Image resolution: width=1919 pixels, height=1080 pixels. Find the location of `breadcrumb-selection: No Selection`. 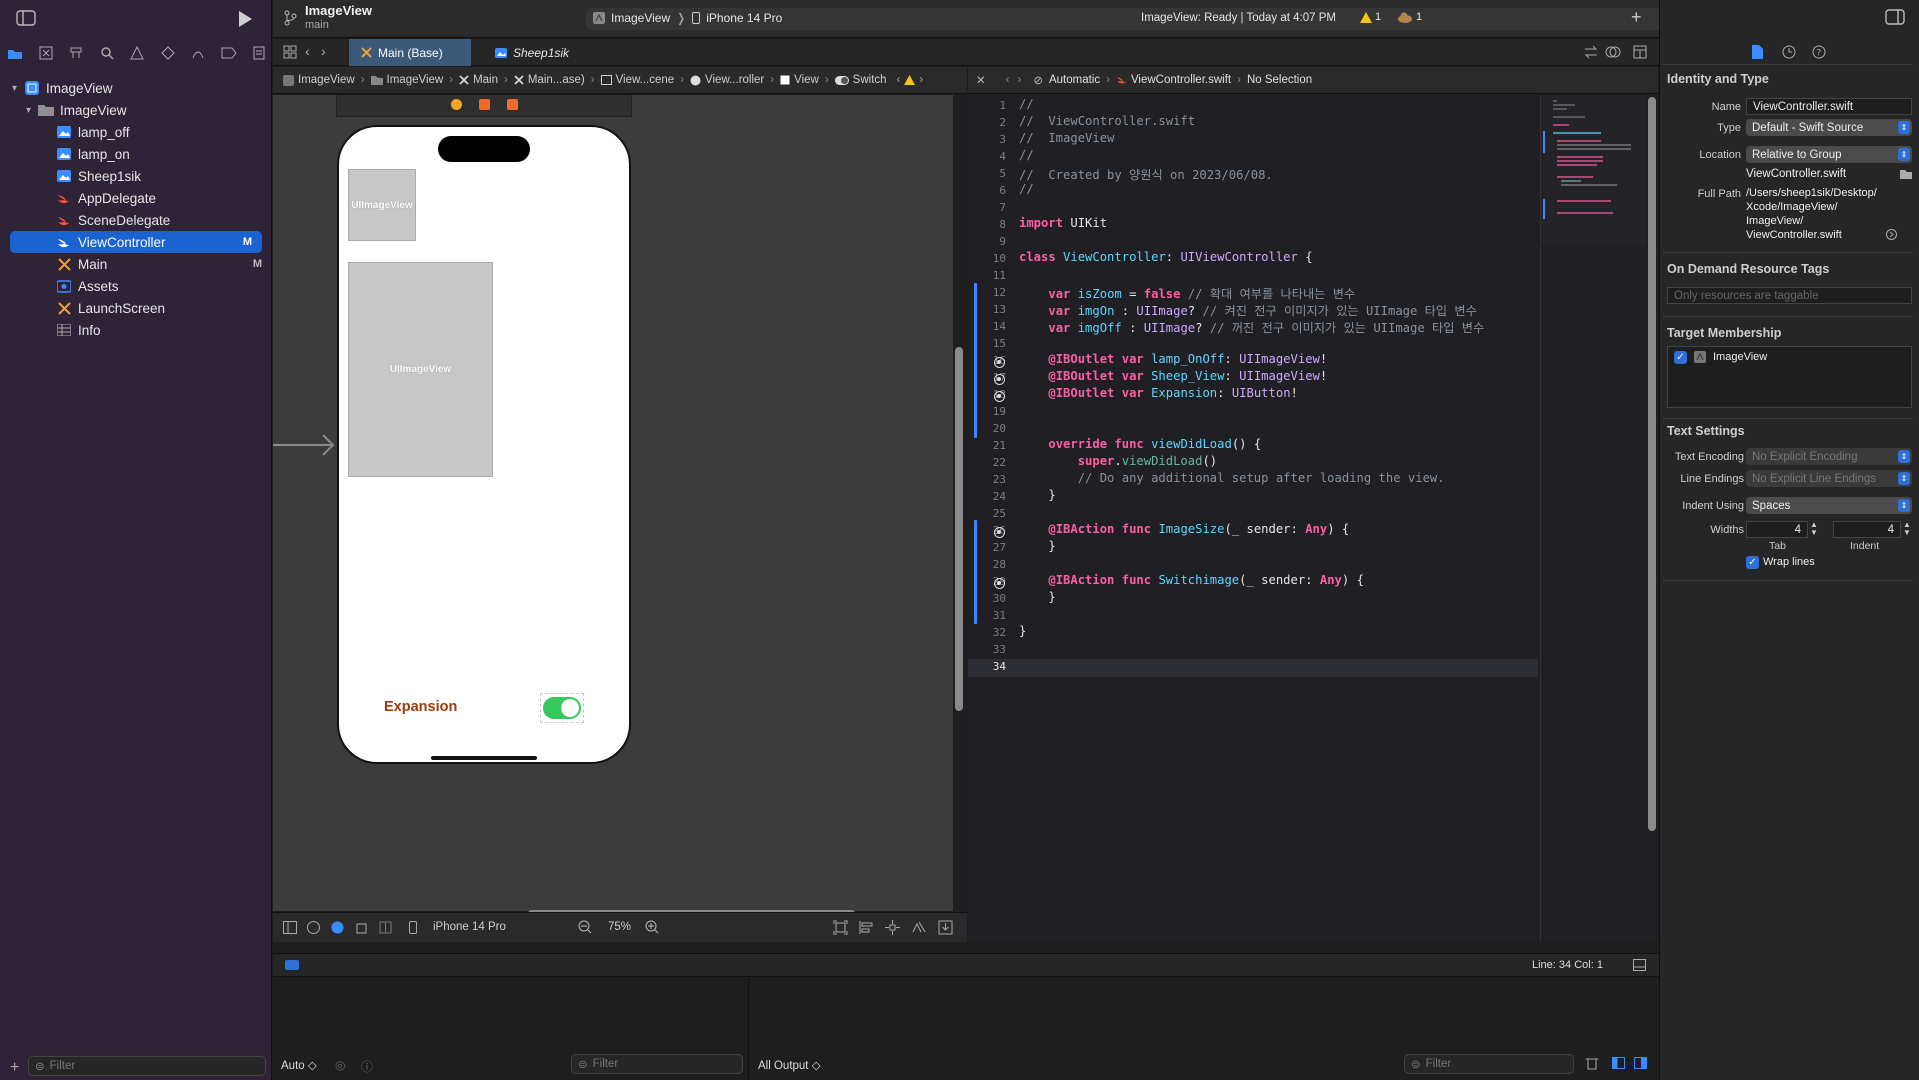

breadcrumb-selection: No Selection is located at coordinates (1279, 80).